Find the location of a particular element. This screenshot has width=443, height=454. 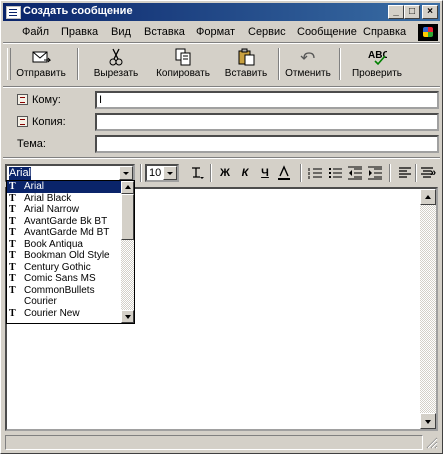

resize-grip-icon is located at coordinates (432, 443).